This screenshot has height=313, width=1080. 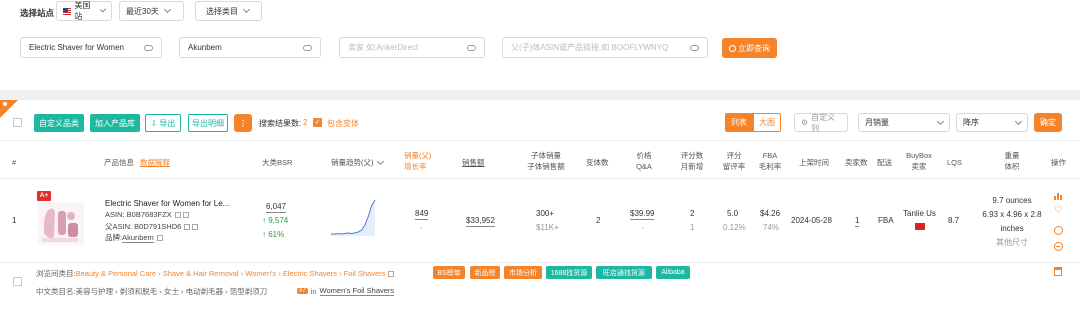 What do you see at coordinates (277, 162) in the screenshot?
I see `col-bsr: 大类BSR` at bounding box center [277, 162].